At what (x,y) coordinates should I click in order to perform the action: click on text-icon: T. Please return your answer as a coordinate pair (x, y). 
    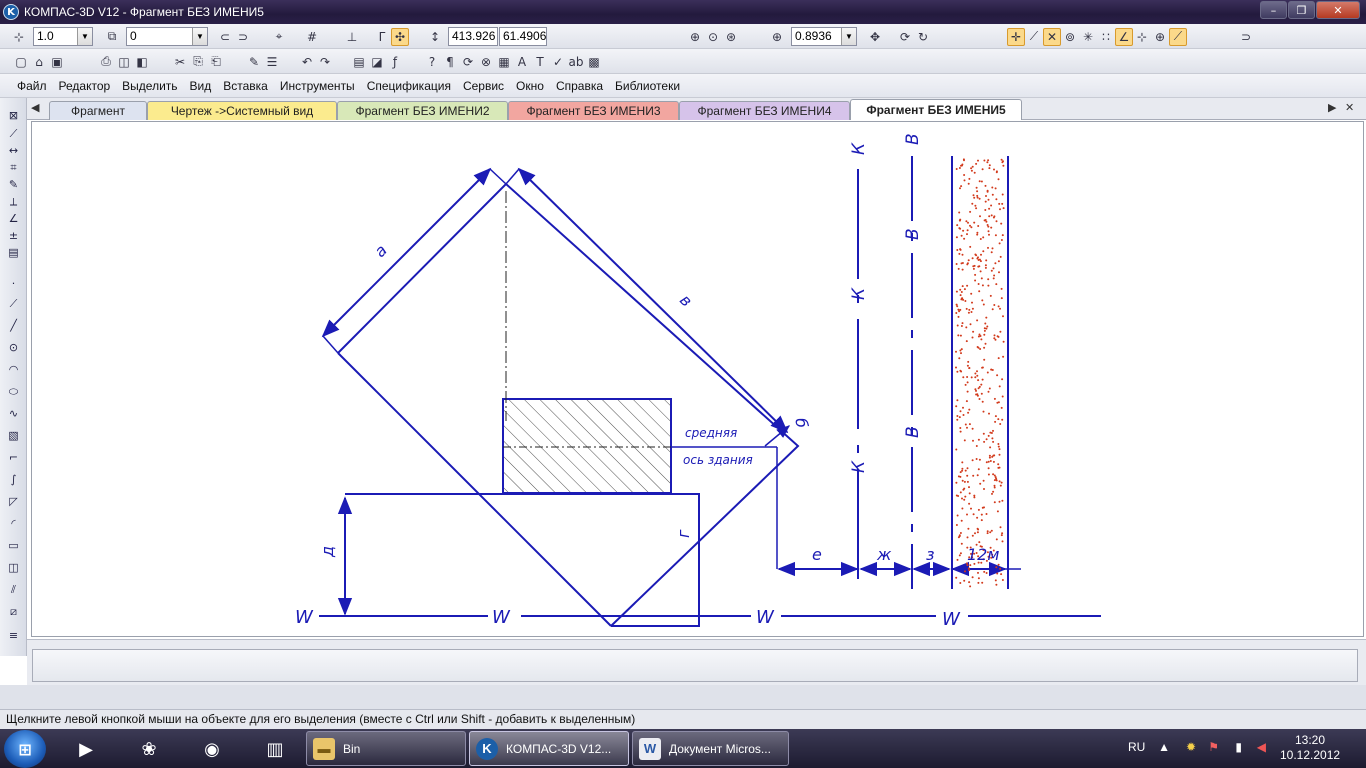
    Looking at the image, I should click on (540, 62).